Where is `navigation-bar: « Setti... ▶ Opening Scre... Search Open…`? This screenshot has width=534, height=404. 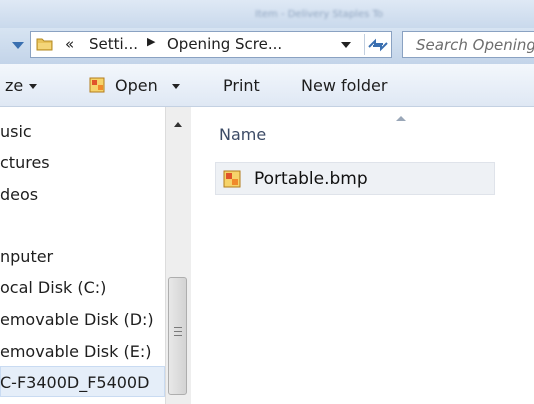
navigation-bar: « Setti... ▶ Opening Scre... Search Open… is located at coordinates (267, 46).